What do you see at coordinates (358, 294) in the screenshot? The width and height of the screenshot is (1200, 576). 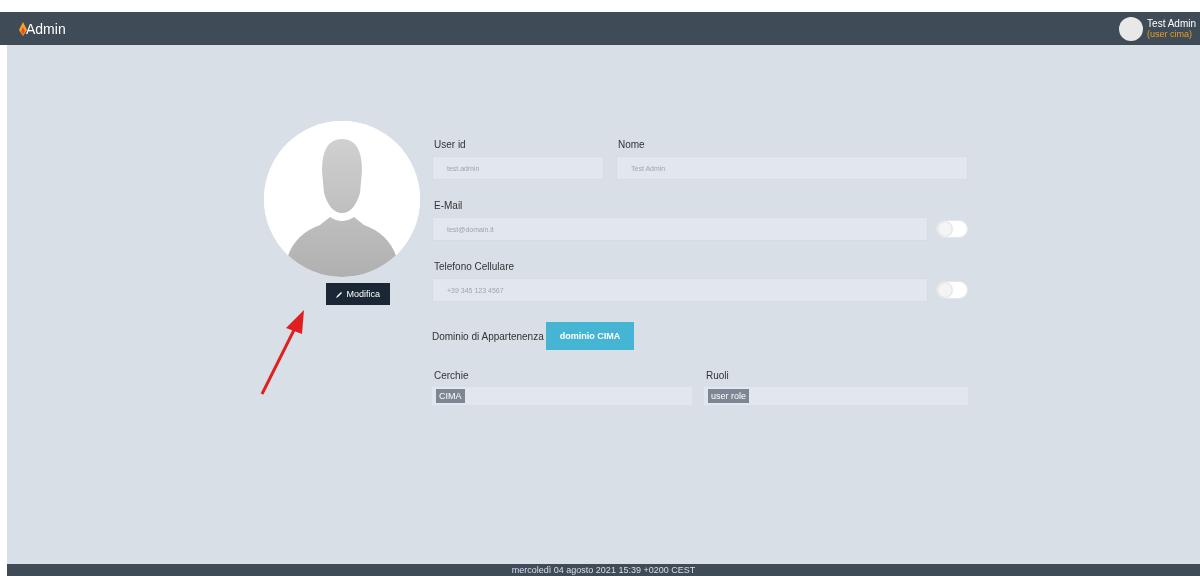 I see `edit-button: Modifica` at bounding box center [358, 294].